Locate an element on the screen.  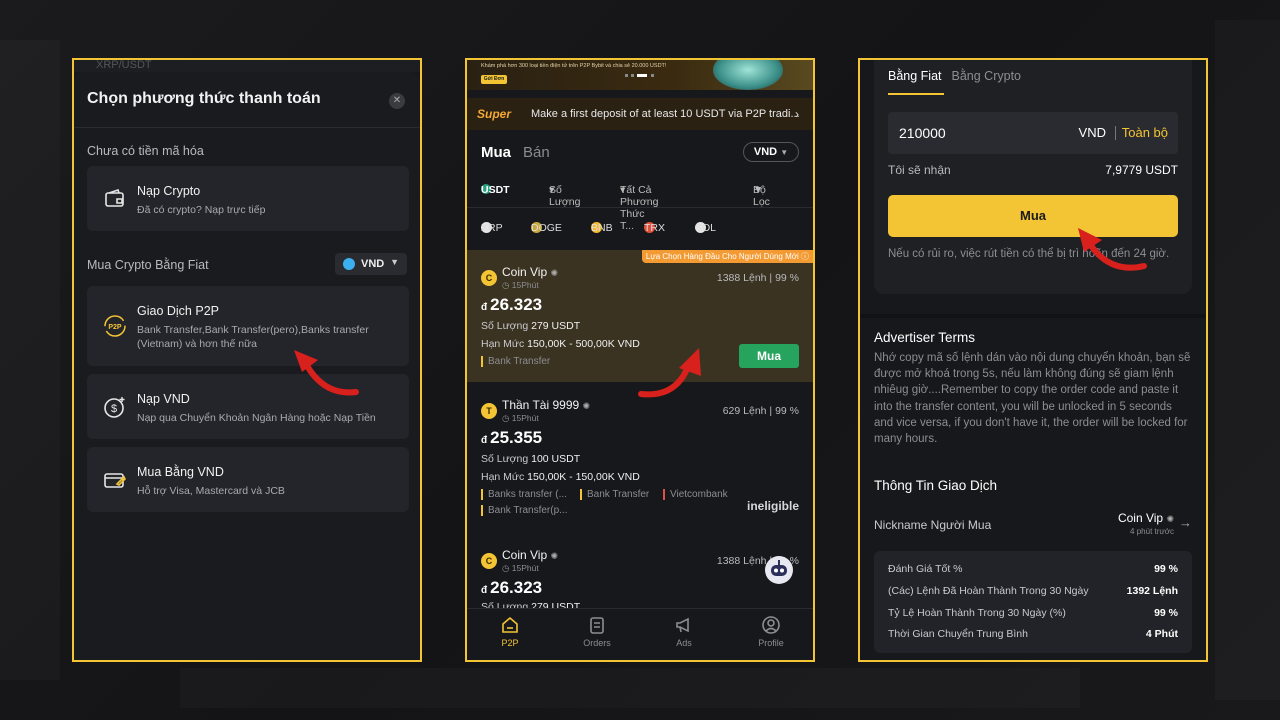
order-stats: 1388 Lệnh | 99 % is located at coordinates (757, 278).